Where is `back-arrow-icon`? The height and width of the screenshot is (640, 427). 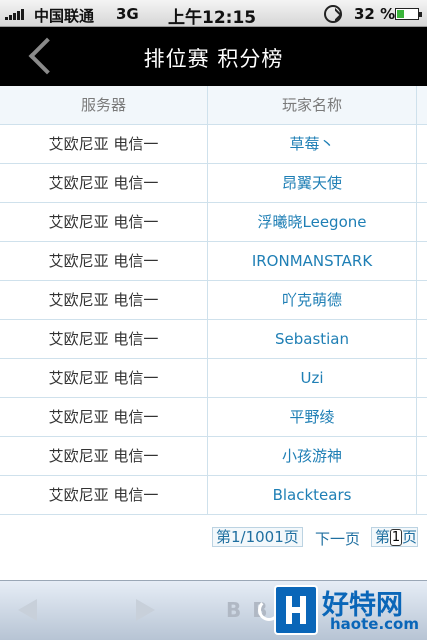
back-arrow-icon is located at coordinates (27, 610).